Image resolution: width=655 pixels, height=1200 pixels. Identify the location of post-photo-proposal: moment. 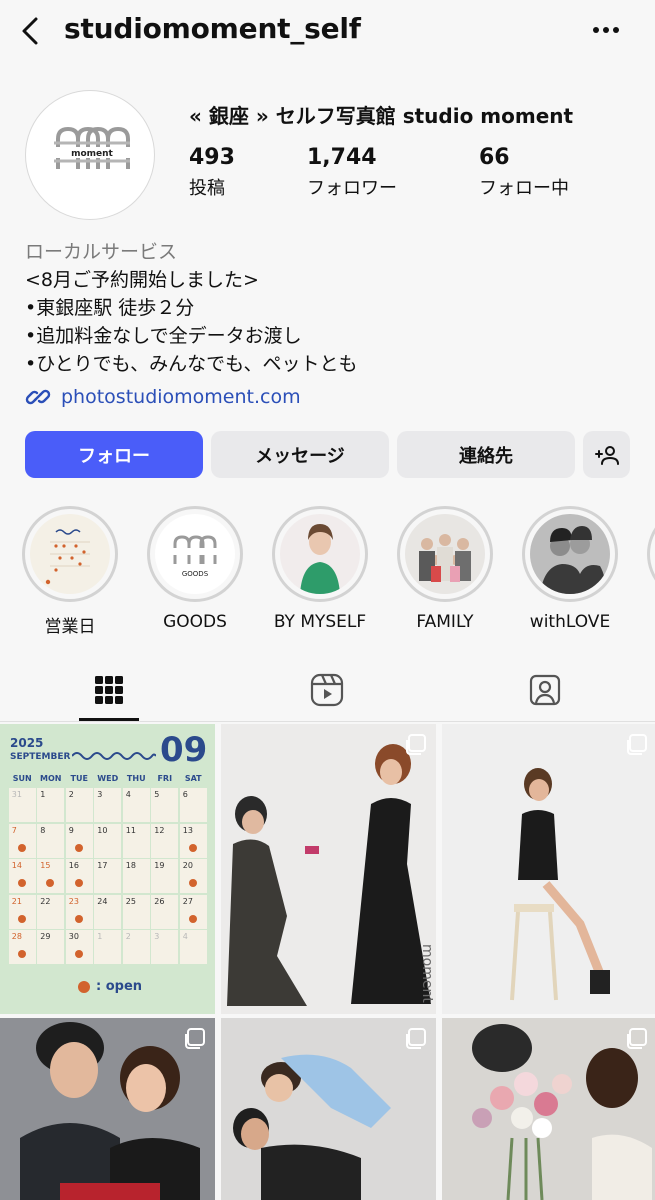
(328, 869).